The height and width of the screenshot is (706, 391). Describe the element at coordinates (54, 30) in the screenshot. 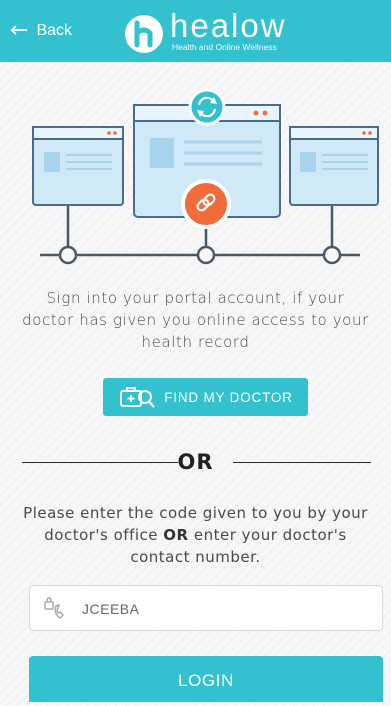

I see `back-label: Back` at that location.